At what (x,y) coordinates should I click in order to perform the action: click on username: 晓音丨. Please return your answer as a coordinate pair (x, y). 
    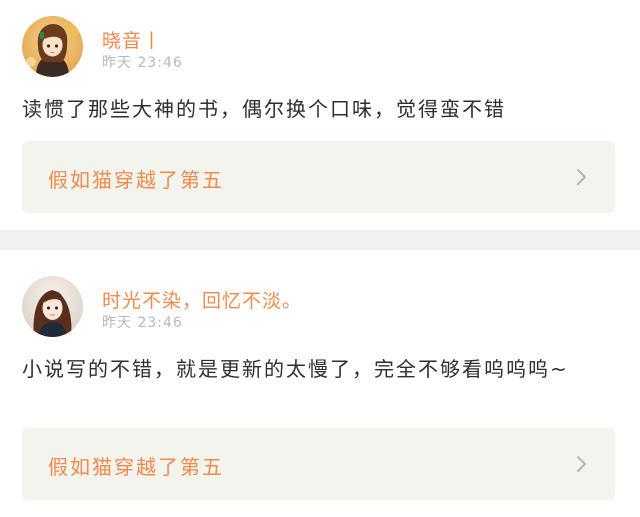
    Looking at the image, I should click on (132, 39).